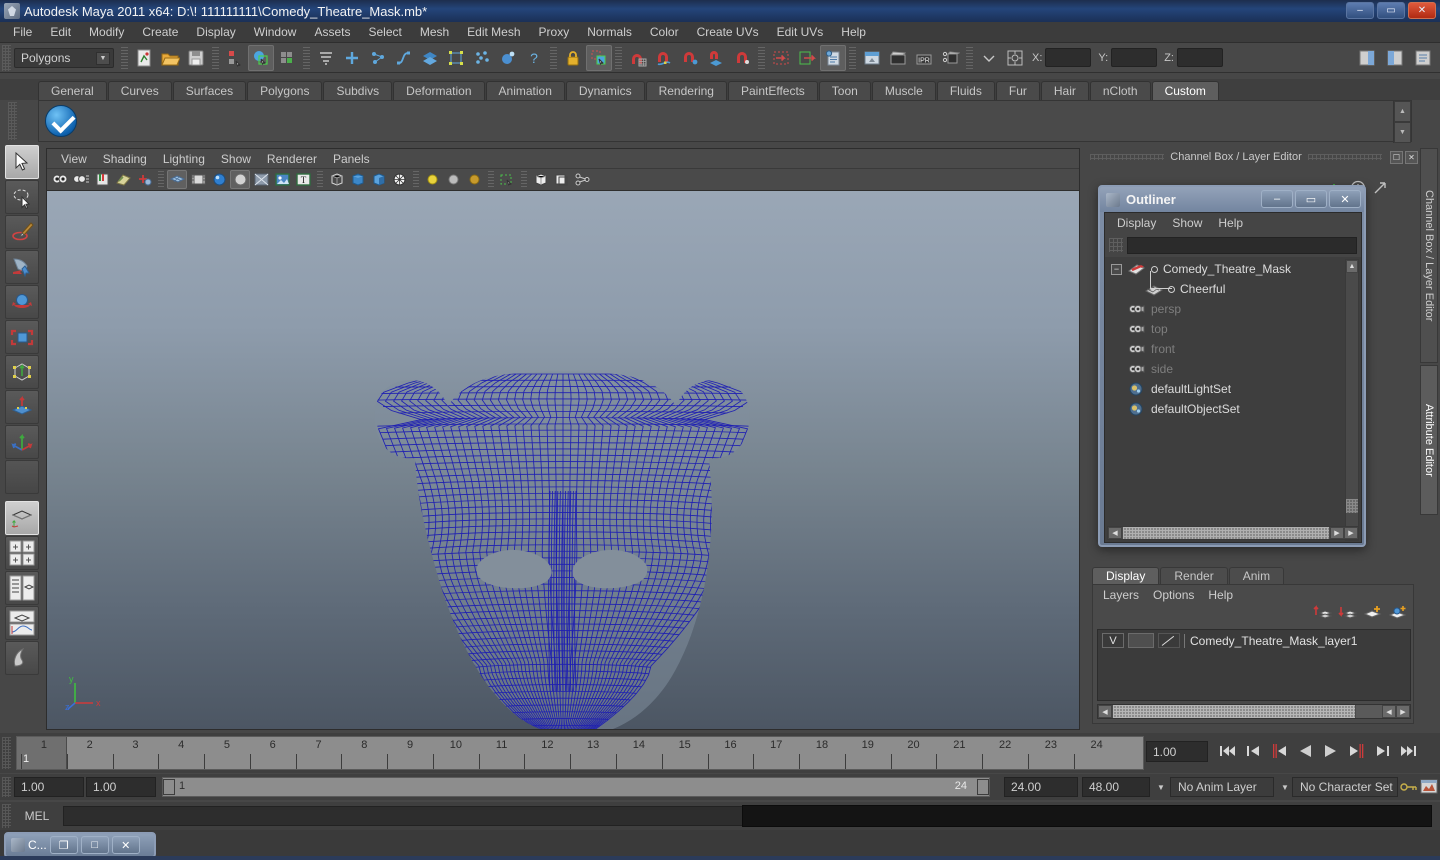 The height and width of the screenshot is (860, 1440). I want to click on character-set-selector: No Character Set, so click(1345, 787).